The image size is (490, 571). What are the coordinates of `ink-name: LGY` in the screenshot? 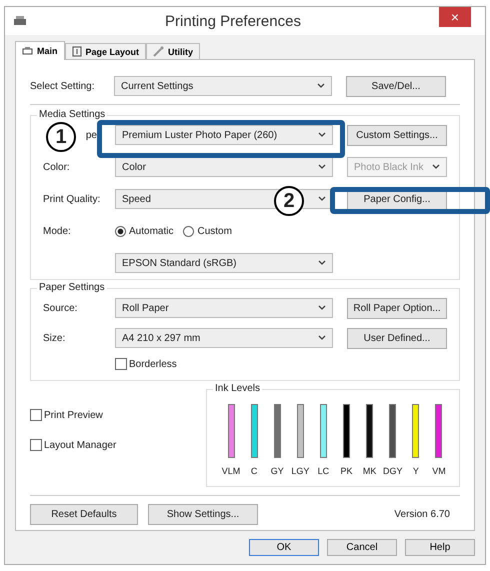 It's located at (300, 471).